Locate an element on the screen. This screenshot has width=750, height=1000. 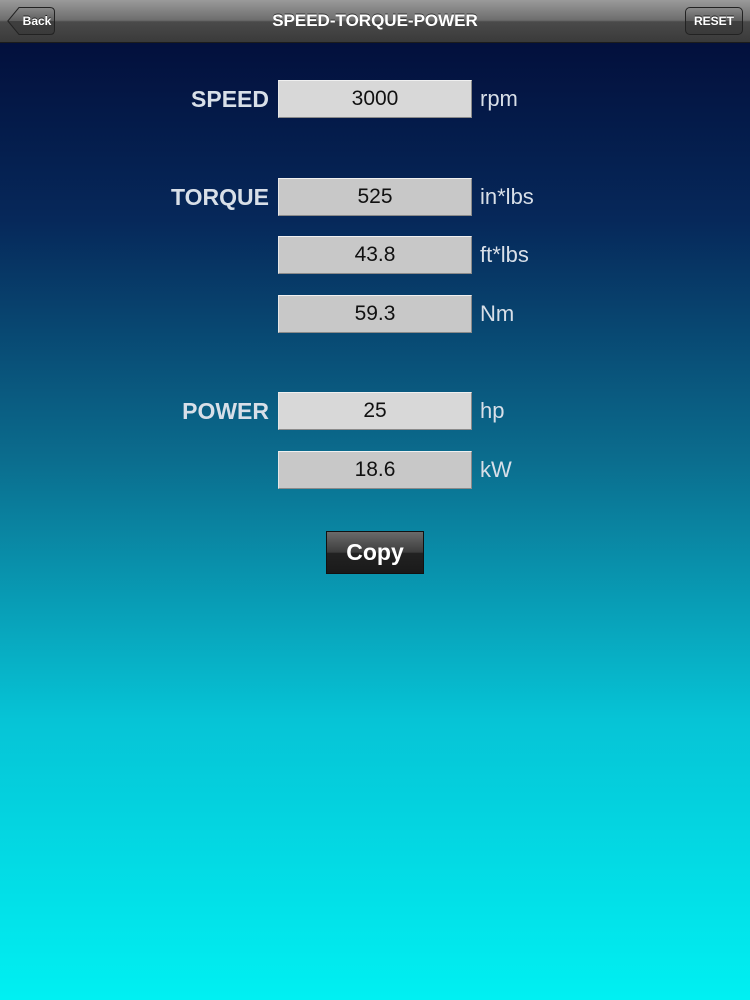
power-kw-field: 18.6 is located at coordinates (375, 470).